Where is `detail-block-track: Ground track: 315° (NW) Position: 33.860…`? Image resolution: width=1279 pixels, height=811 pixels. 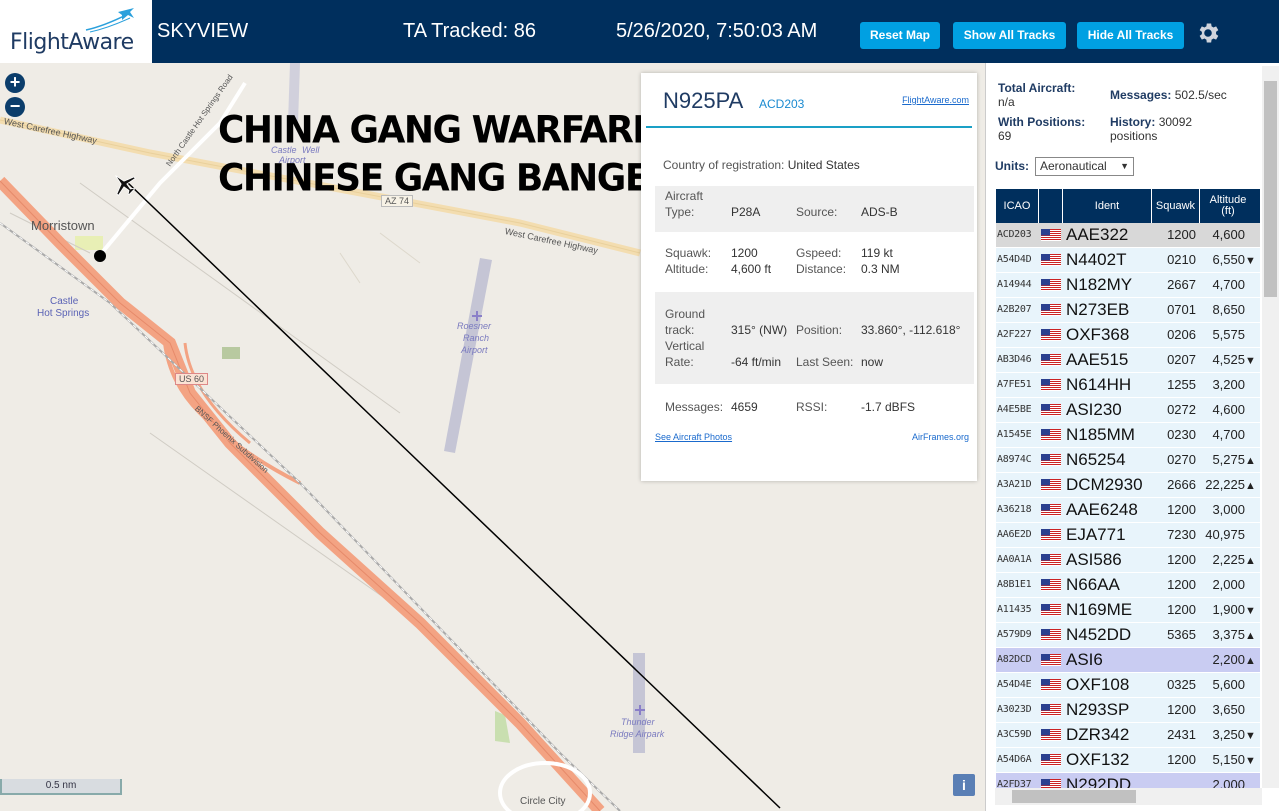 detail-block-track: Ground track: 315° (NW) Position: 33.860… is located at coordinates (814, 338).